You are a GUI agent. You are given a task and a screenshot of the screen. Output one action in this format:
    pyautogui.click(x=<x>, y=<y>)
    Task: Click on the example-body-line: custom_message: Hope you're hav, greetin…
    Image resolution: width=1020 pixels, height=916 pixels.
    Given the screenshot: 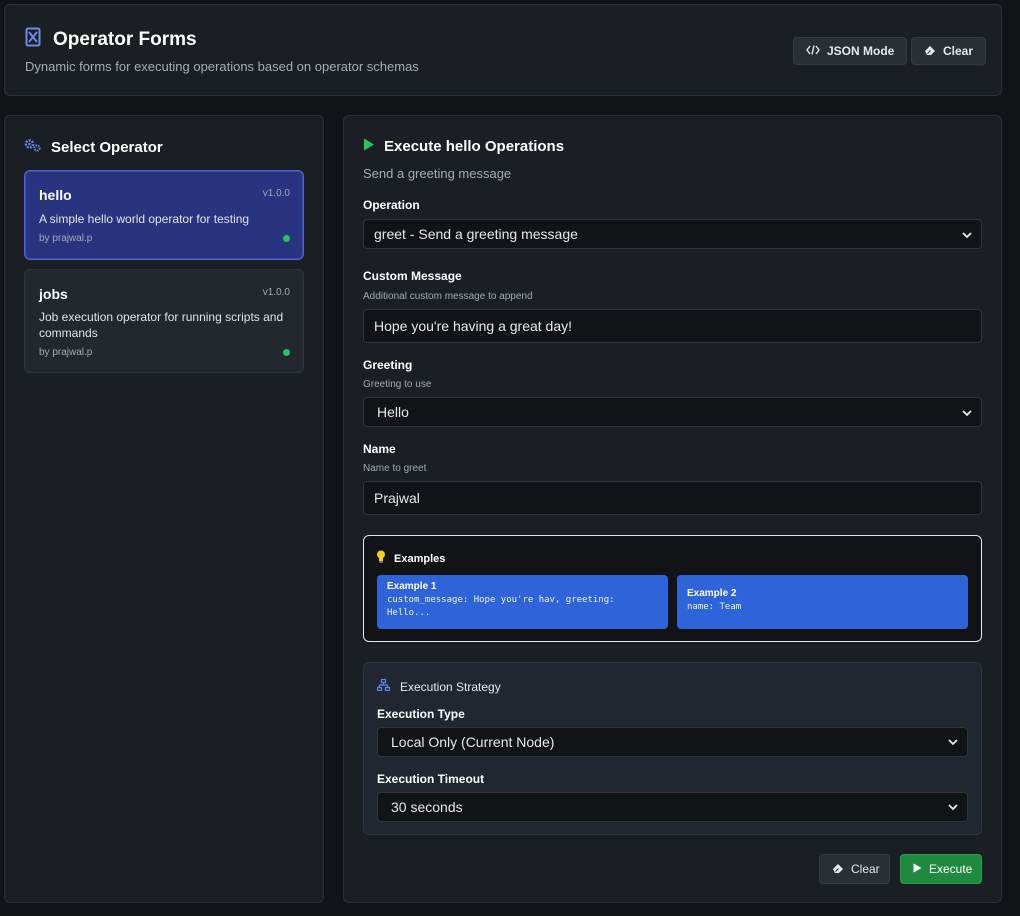 What is the action you would take?
    pyautogui.click(x=501, y=600)
    